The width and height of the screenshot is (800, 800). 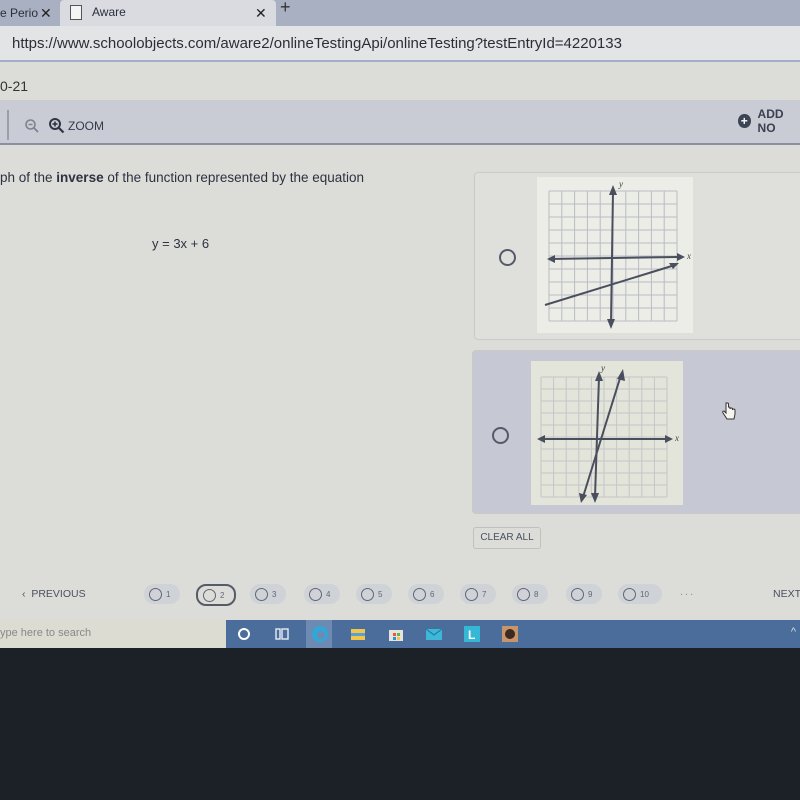 What do you see at coordinates (46, 633) in the screenshot?
I see `search-placeholder: ype here to search` at bounding box center [46, 633].